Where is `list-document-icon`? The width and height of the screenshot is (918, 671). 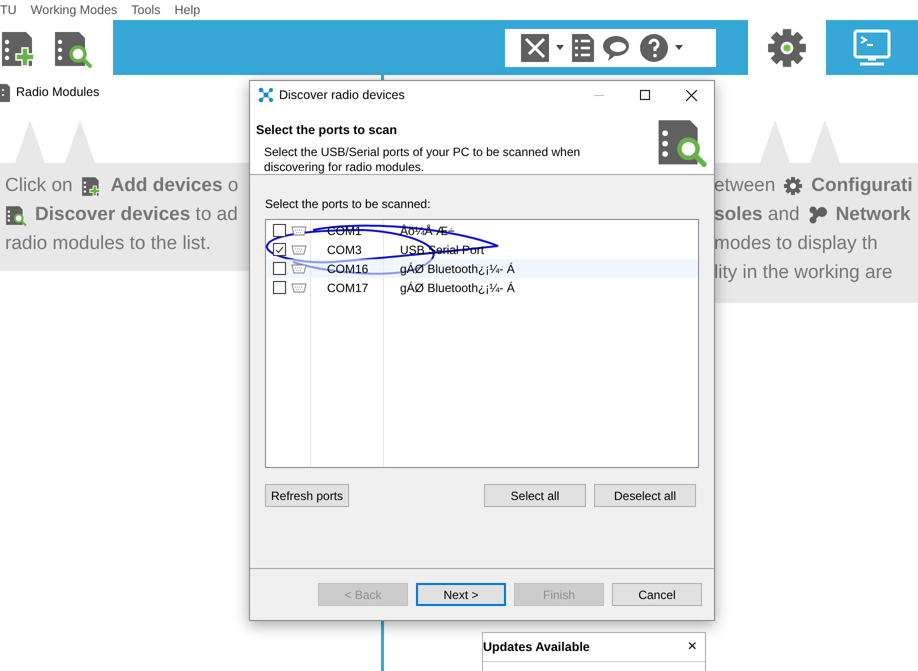
list-document-icon is located at coordinates (583, 48).